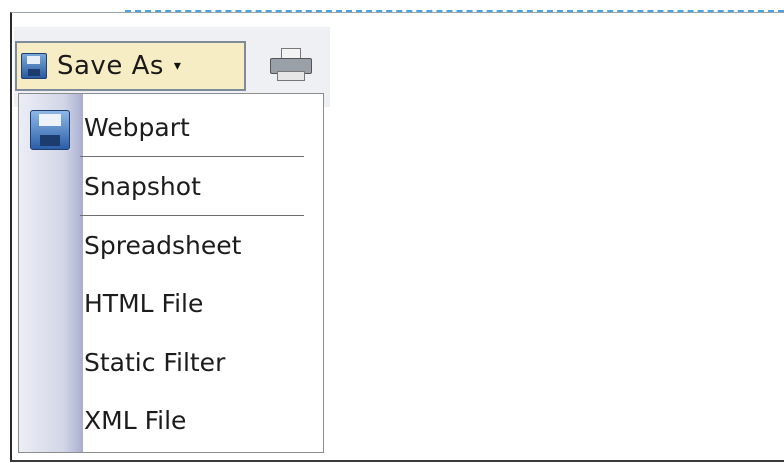 The width and height of the screenshot is (784, 463). I want to click on menu-item-spreadsheet: Spreadsheet, so click(192, 245).